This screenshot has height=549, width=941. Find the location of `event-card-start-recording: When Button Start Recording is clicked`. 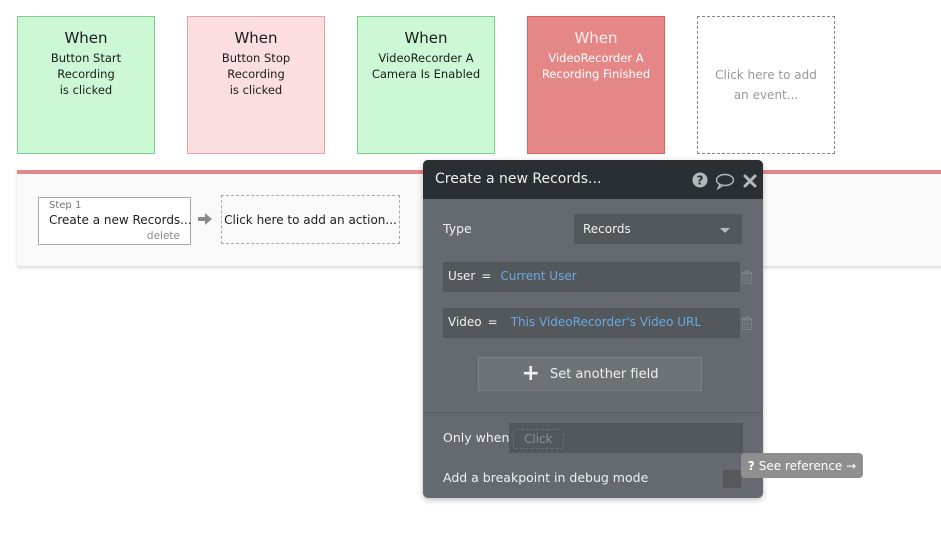

event-card-start-recording: When Button Start Recording is clicked is located at coordinates (86, 85).